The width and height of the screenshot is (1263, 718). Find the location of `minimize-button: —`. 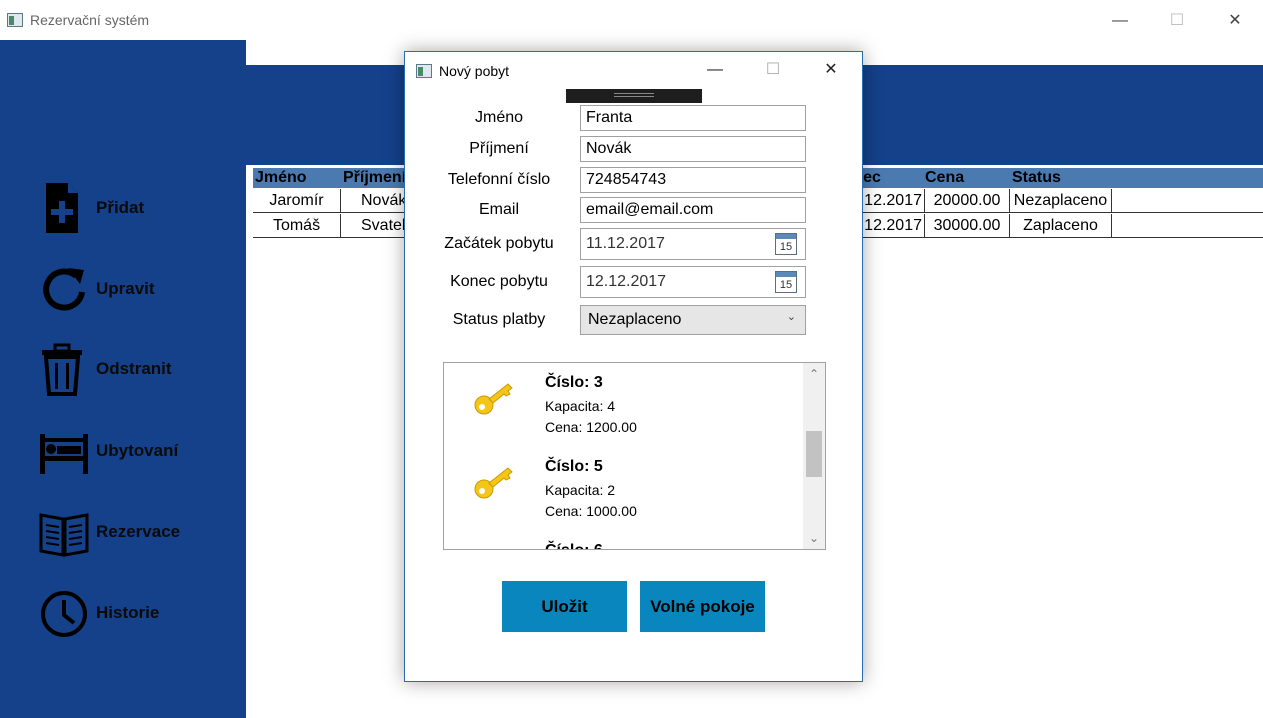

minimize-button: — is located at coordinates (1120, 21).